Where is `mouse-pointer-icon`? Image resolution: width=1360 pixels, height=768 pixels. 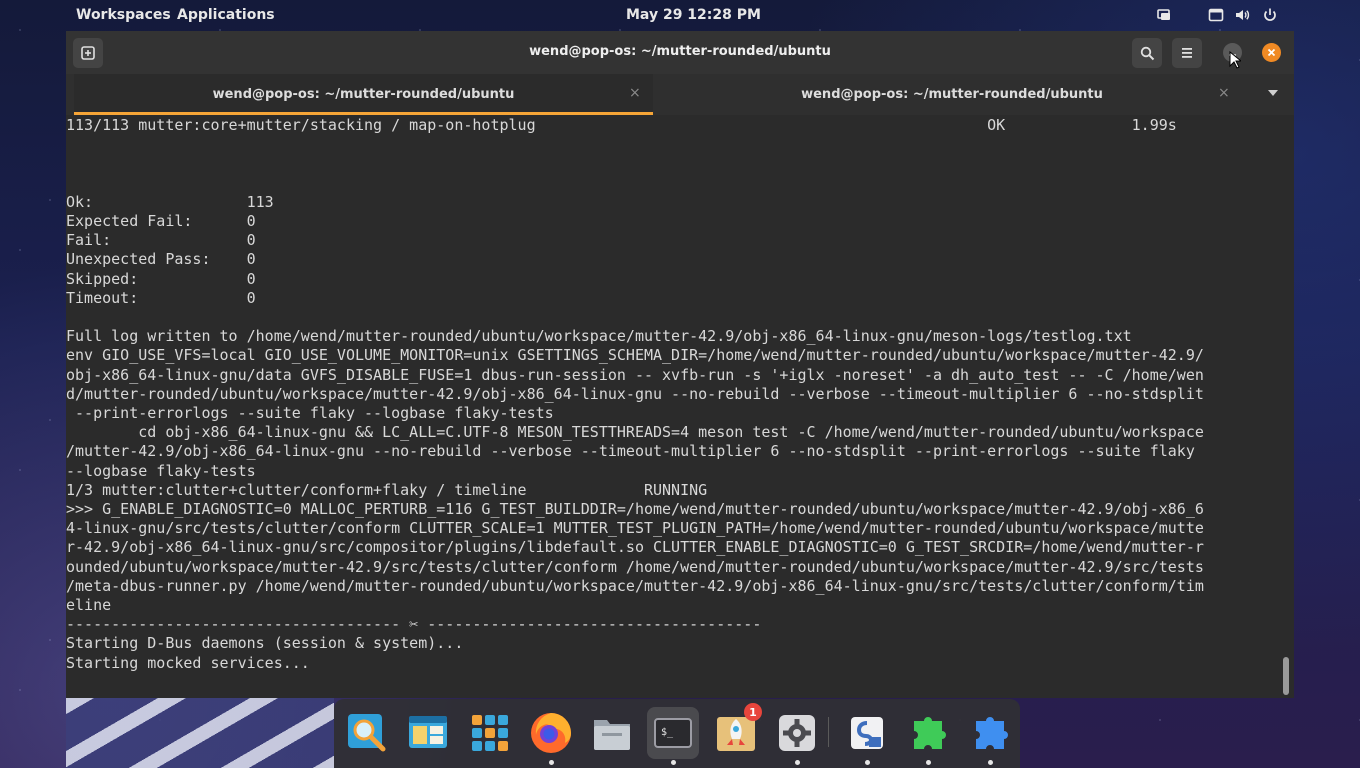 mouse-pointer-icon is located at coordinates (1235, 60).